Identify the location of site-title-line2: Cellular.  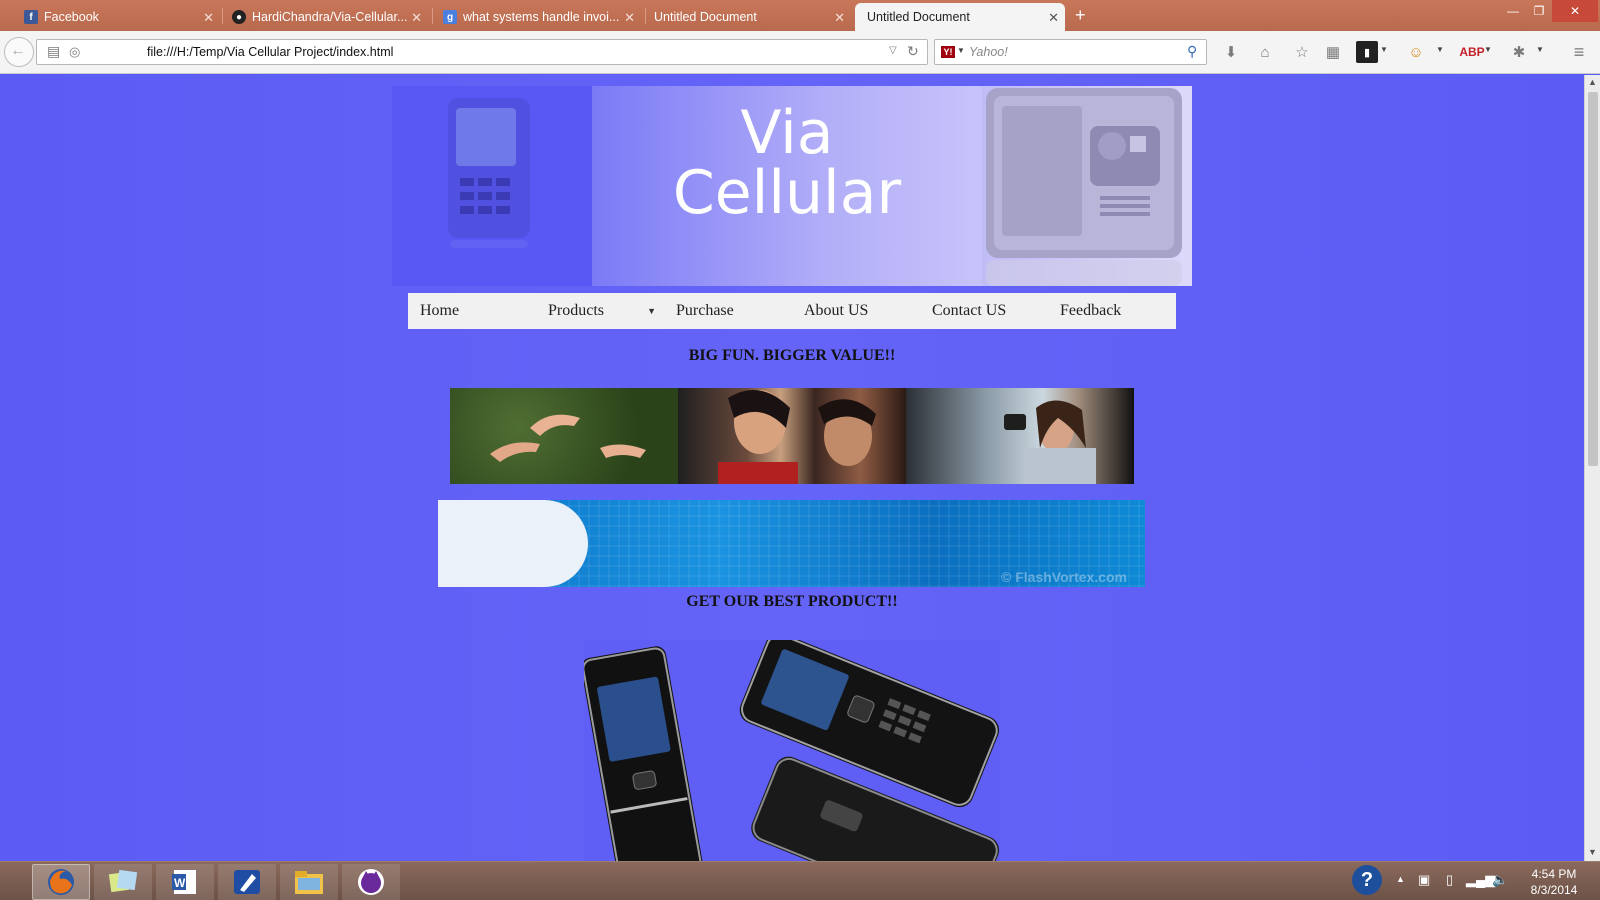
(787, 193).